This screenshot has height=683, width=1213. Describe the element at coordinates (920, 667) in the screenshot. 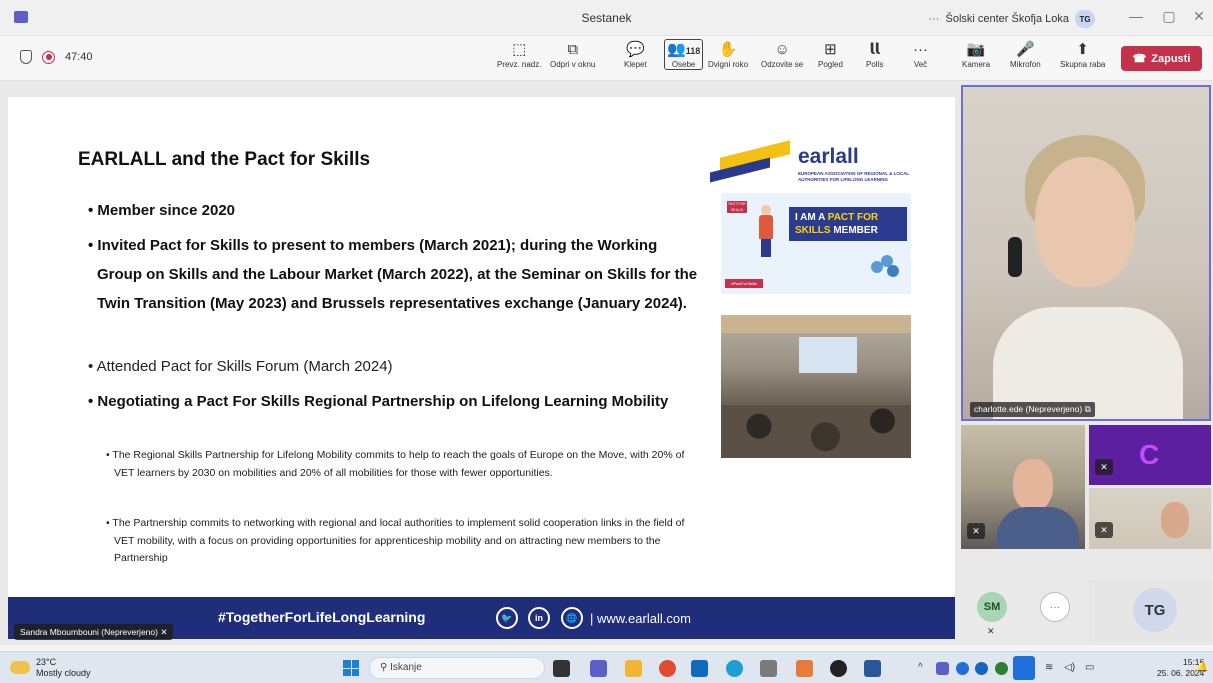

I see `chevron-up-icon: ^` at that location.